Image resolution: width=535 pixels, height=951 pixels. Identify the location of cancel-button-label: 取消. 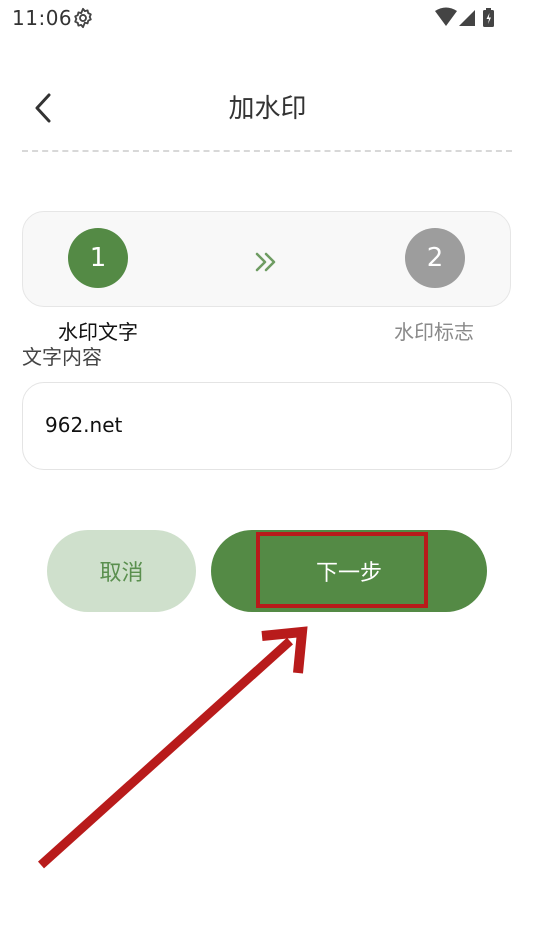
(121, 573).